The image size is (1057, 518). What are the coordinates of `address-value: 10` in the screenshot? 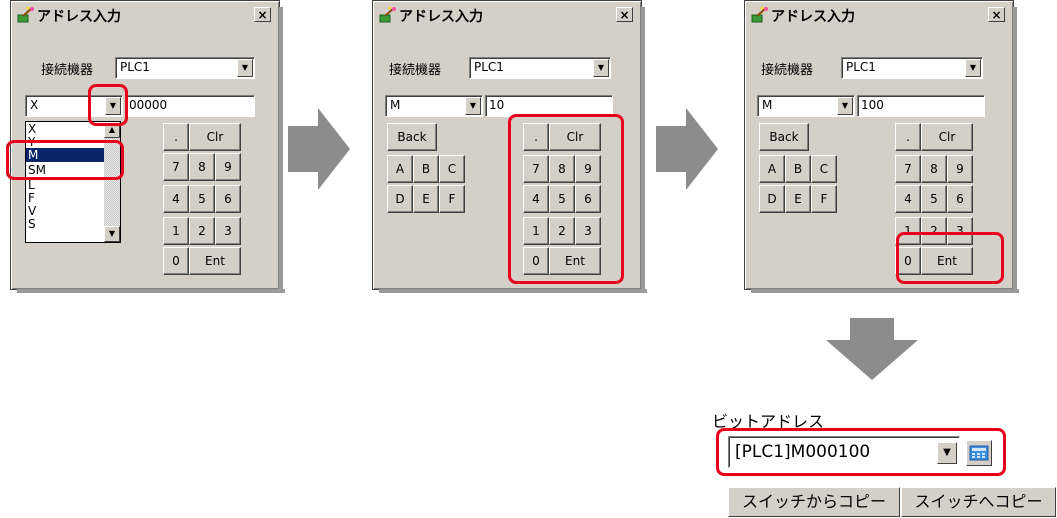 It's located at (497, 105).